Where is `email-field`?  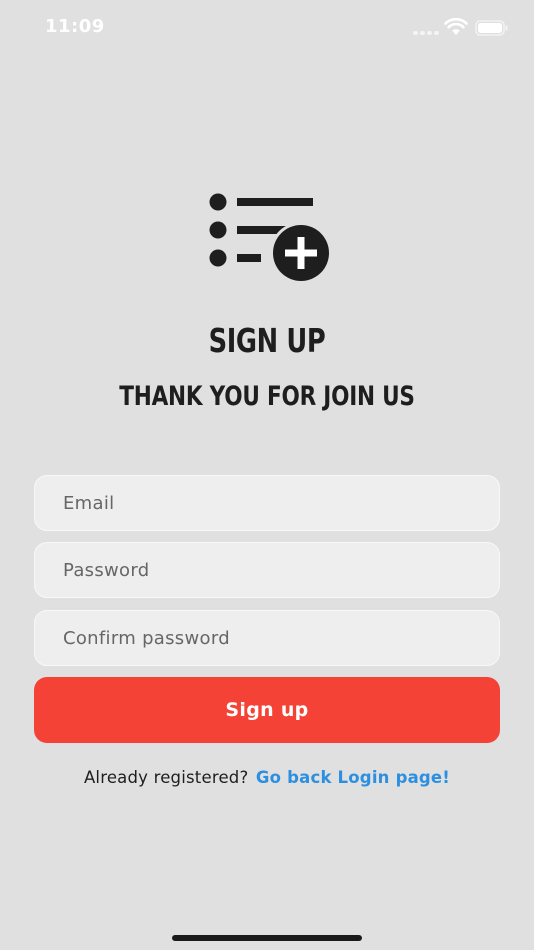
email-field is located at coordinates (267, 503).